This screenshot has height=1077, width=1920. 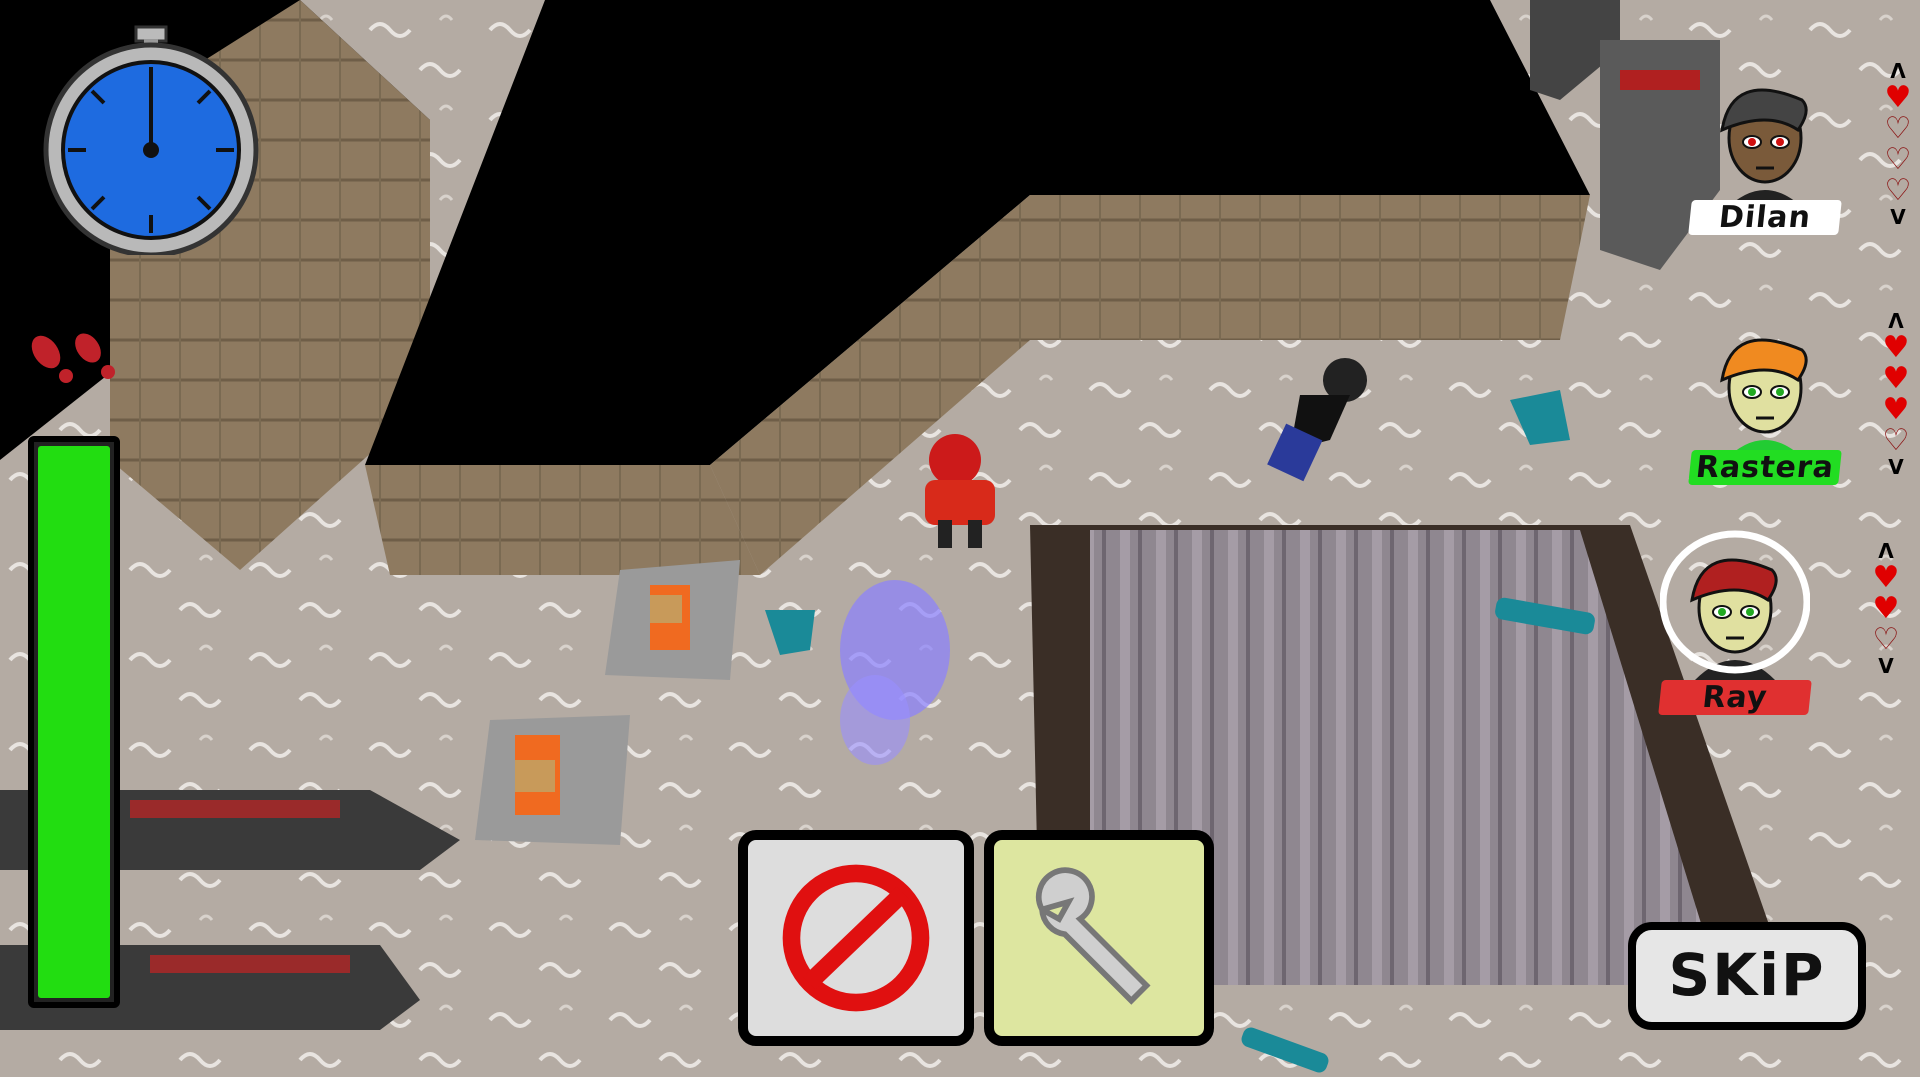 What do you see at coordinates (1310, 267) in the screenshot?
I see `wall-back` at bounding box center [1310, 267].